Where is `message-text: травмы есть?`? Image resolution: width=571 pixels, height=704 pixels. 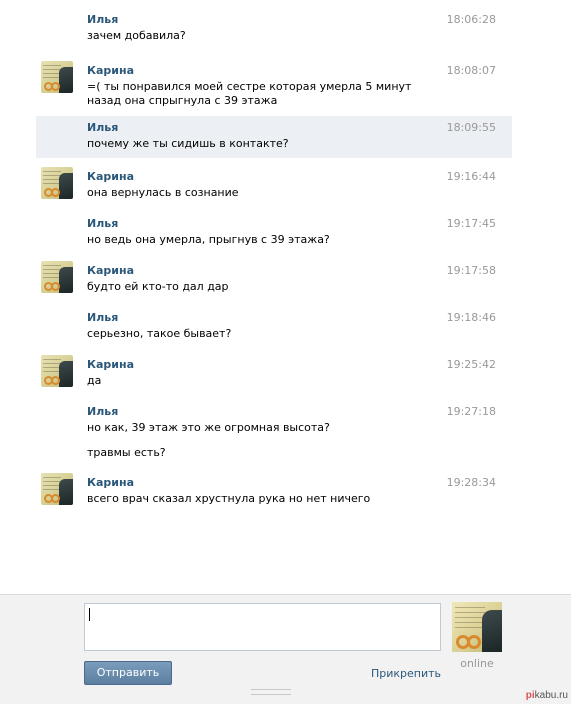
message-text: травмы есть? is located at coordinates (126, 452).